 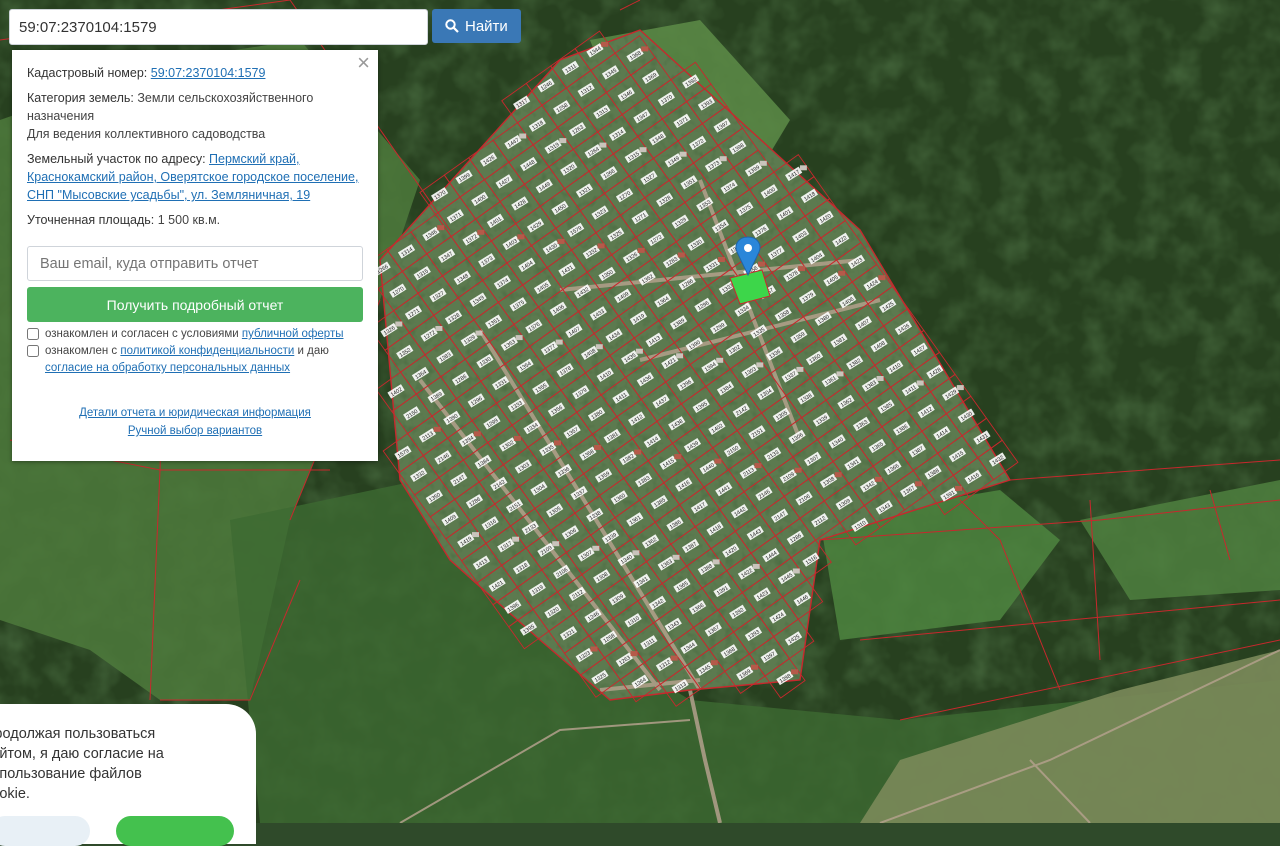 I want to click on category-label: Категория земель:, so click(x=80, y=98).